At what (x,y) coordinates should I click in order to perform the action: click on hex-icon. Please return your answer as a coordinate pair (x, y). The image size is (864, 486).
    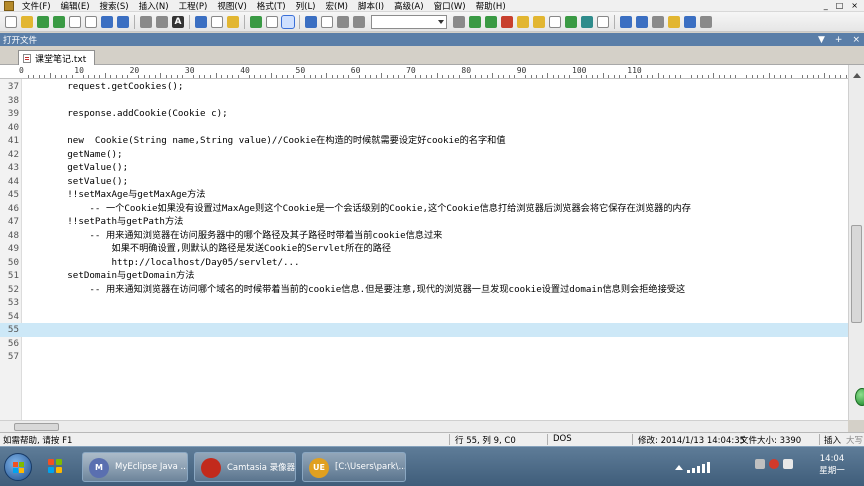
    Looking at the image, I should click on (272, 21).